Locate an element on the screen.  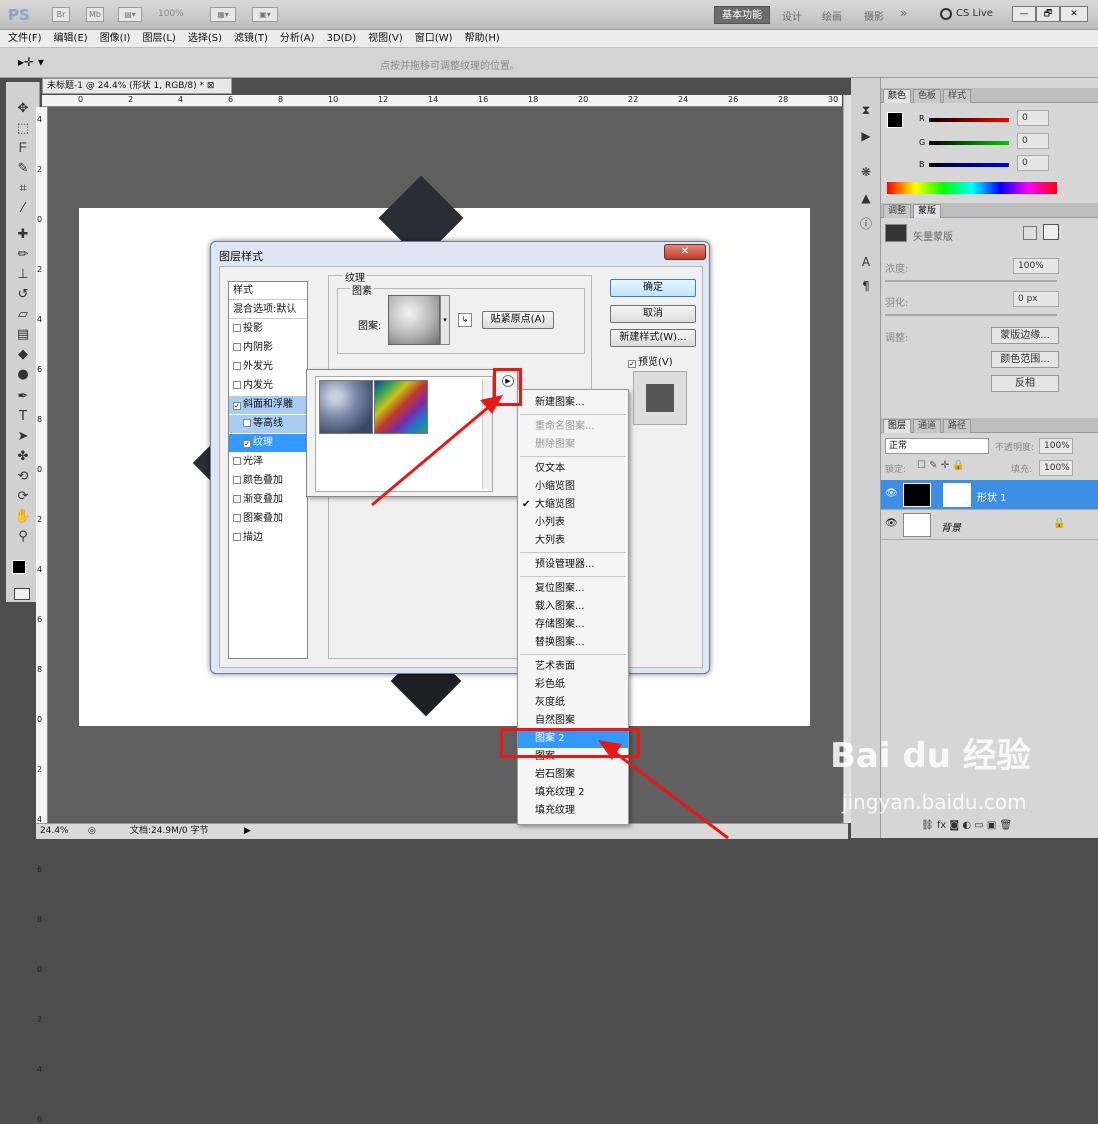
ruler-v-label: 0 is located at coordinates (40, 969).